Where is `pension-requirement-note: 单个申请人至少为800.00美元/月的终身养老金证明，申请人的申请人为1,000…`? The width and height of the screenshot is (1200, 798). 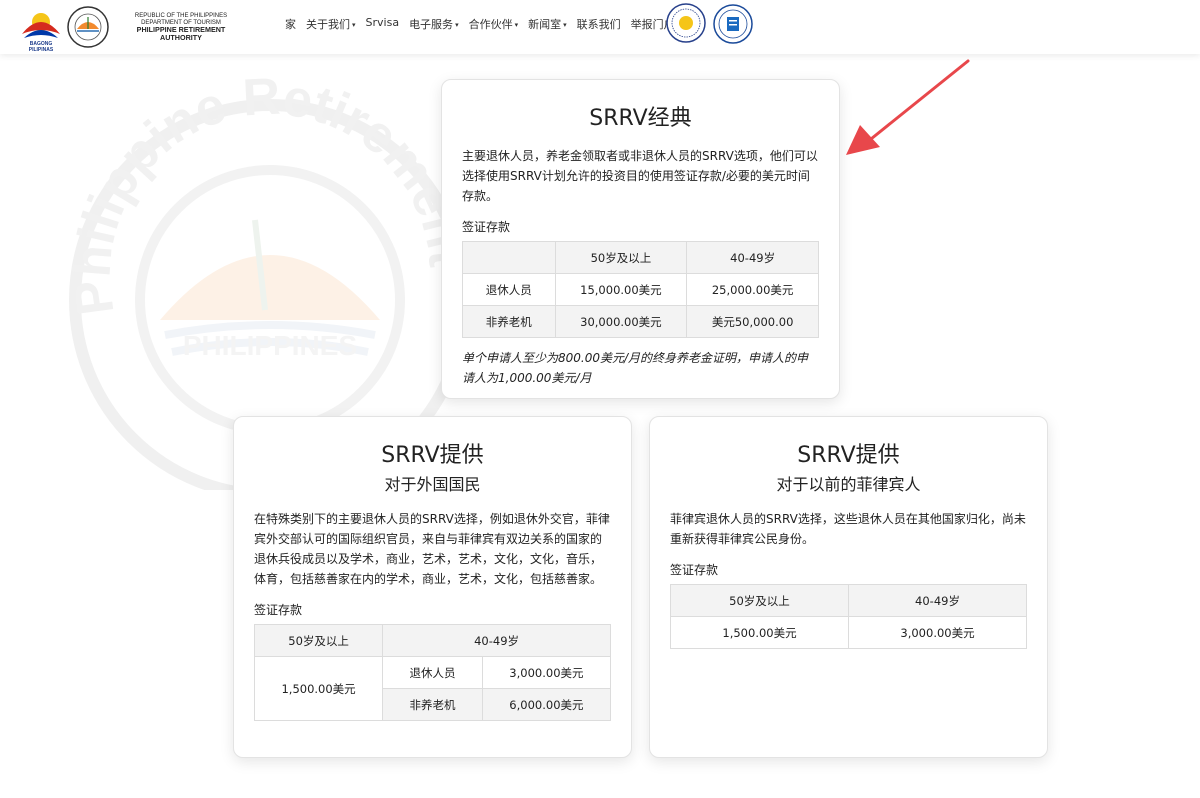 pension-requirement-note: 单个申请人至少为800.00美元/月的终身养老金证明，申请人的申请人为1,000… is located at coordinates (635, 368).